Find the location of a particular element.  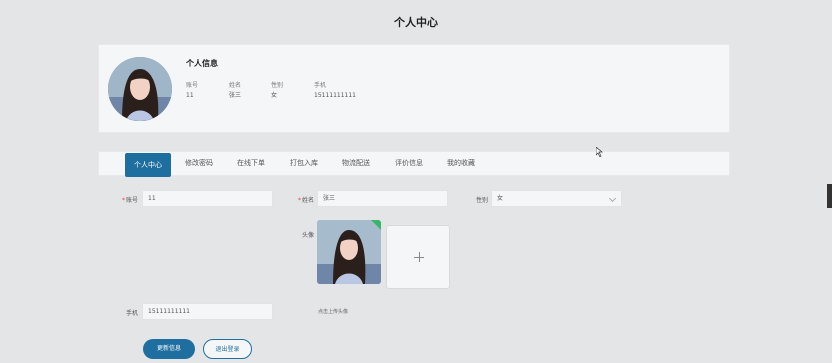

phone-label: 手机 is located at coordinates (131, 313).